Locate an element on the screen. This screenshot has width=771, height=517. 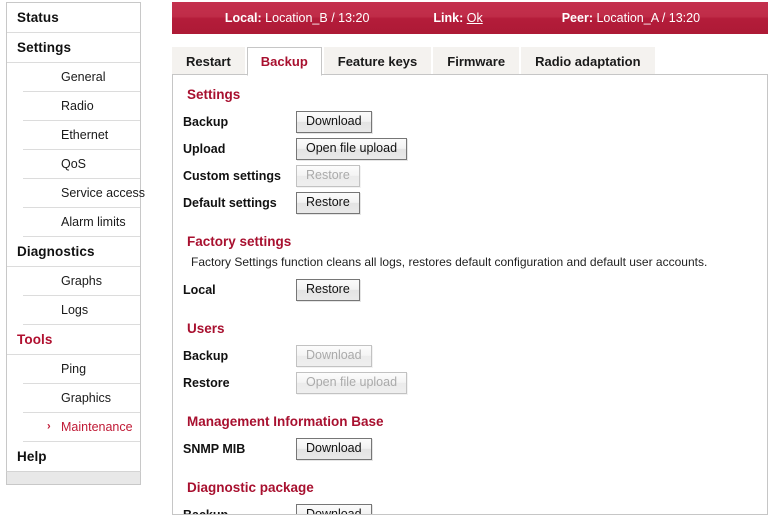
status-peer: Peer: Location_A / 13:20 is located at coordinates (631, 18).